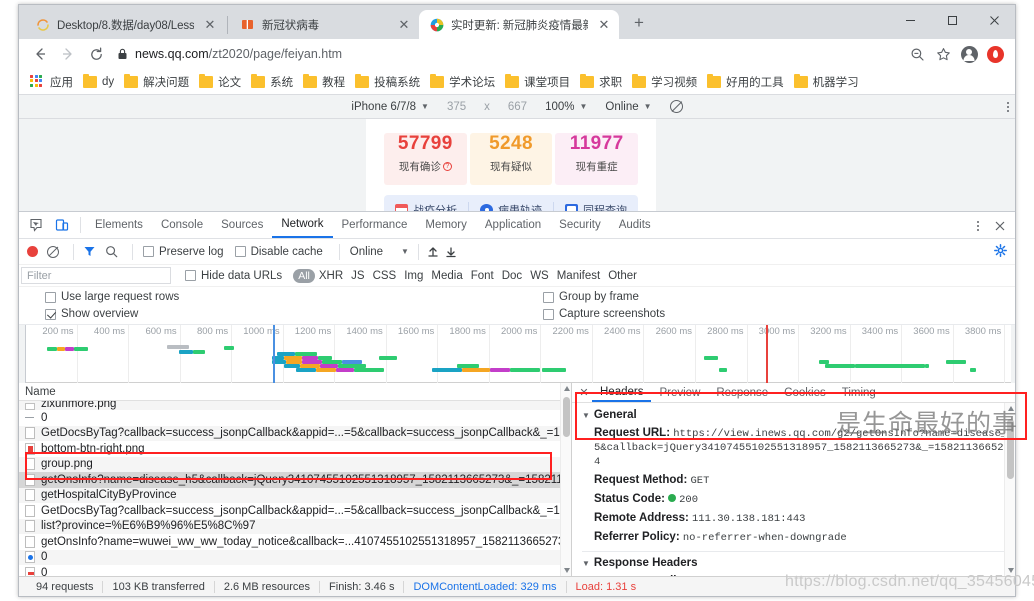 This screenshot has width=1034, height=601. Describe the element at coordinates (676, 106) in the screenshot. I see `no-throttling-icon` at that location.